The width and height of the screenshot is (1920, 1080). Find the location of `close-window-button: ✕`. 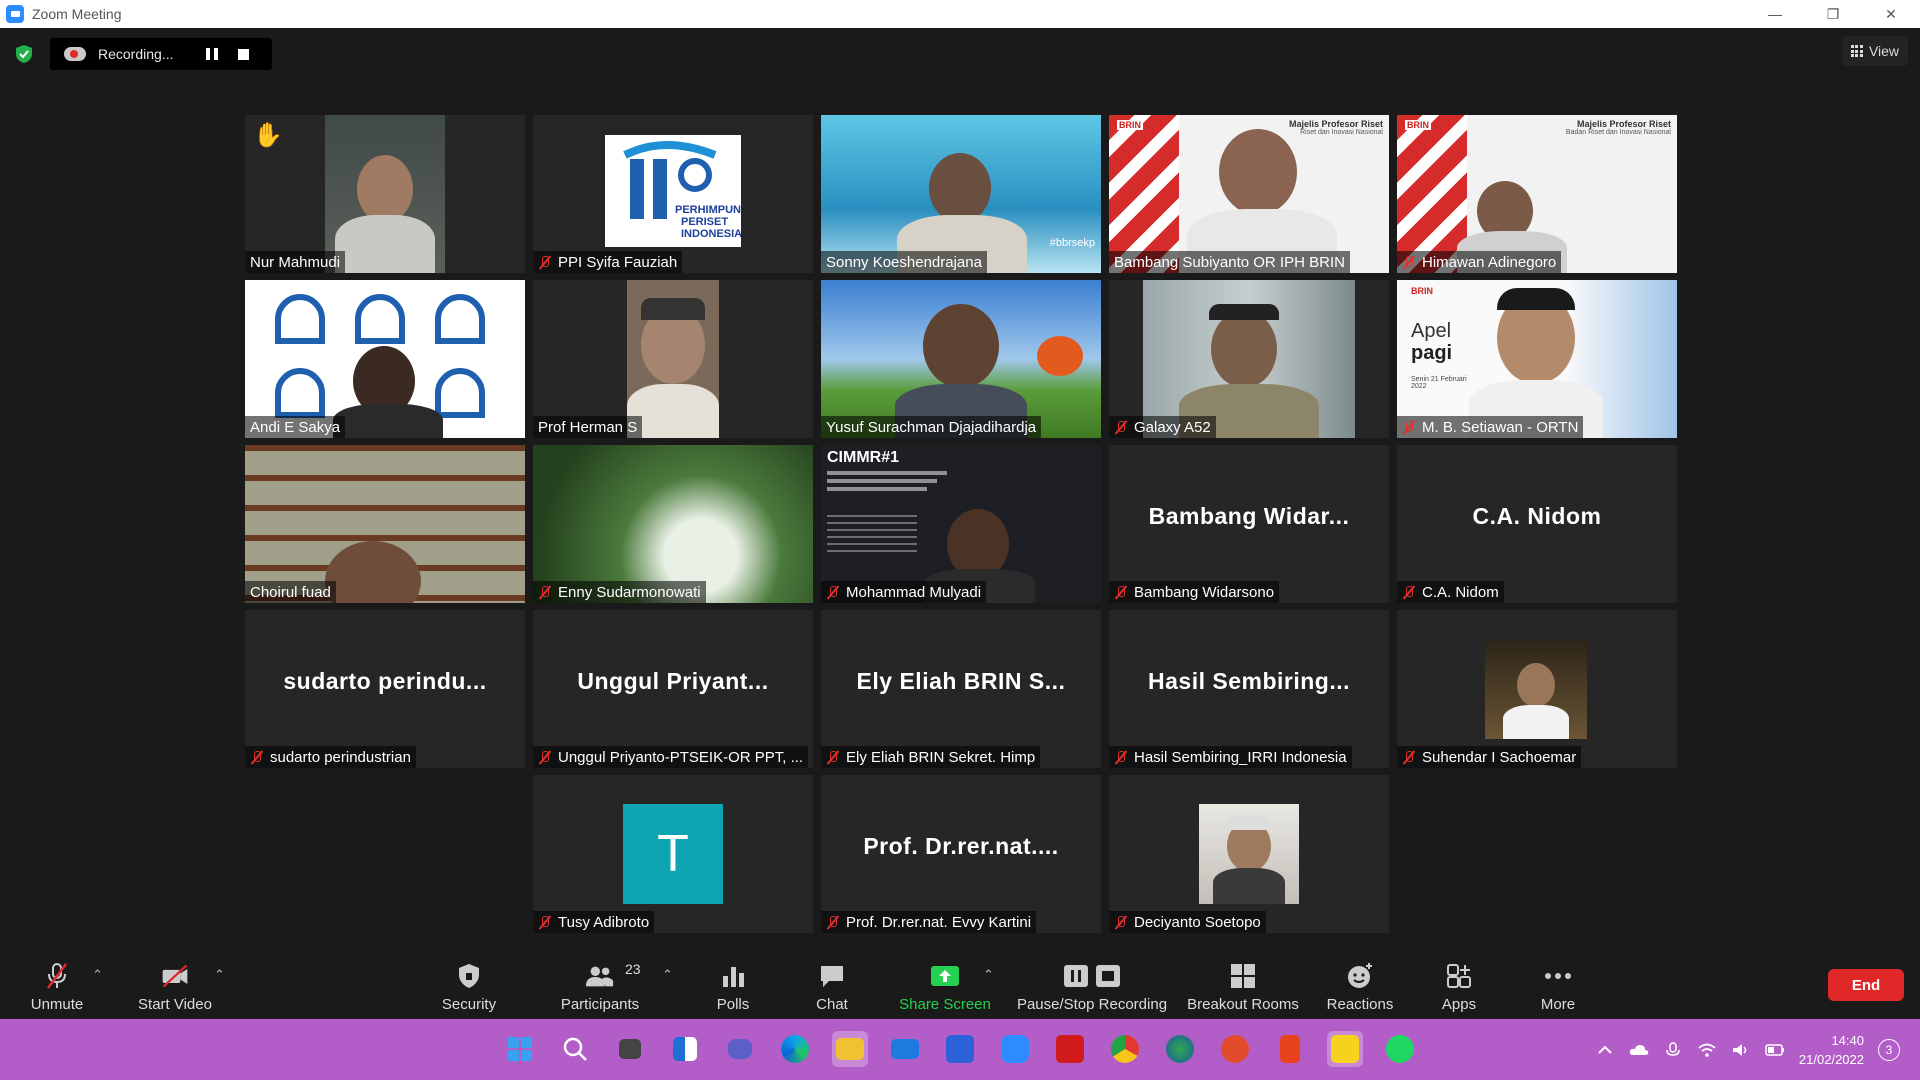

close-window-button: ✕ is located at coordinates (1891, 14).